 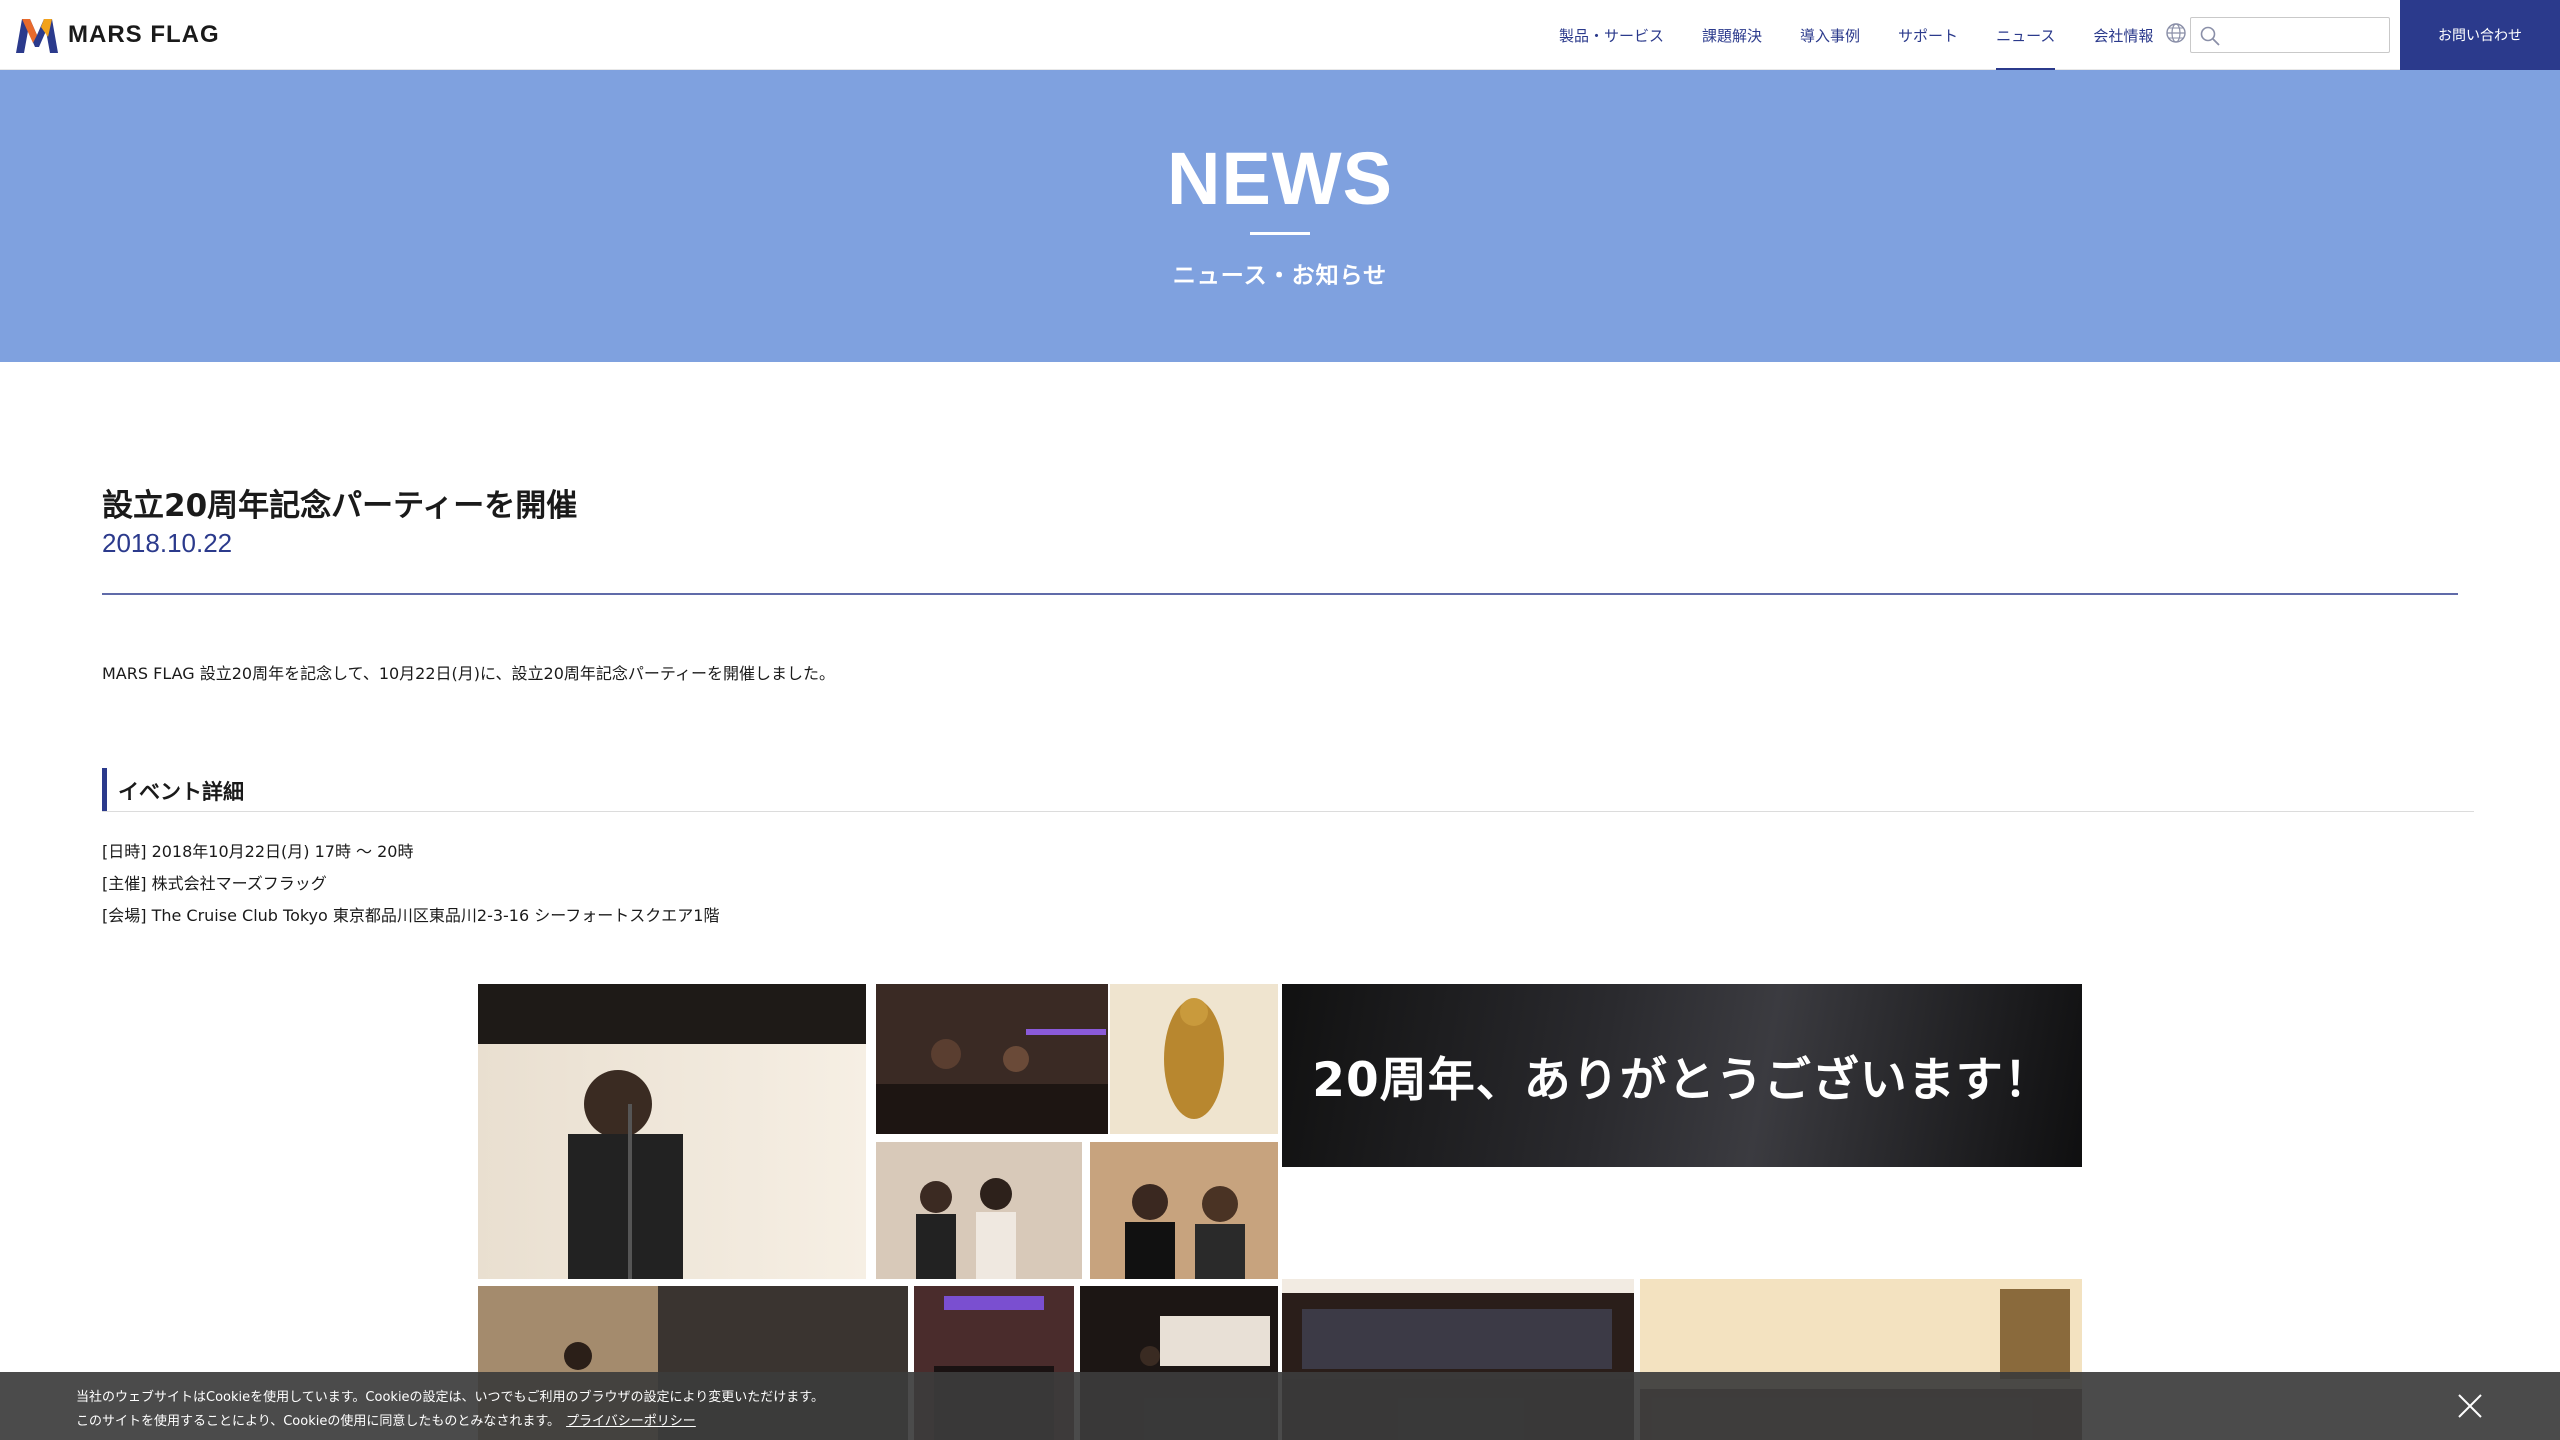 I want to click on nav-solutions-label: 課題解決, so click(x=1732, y=35).